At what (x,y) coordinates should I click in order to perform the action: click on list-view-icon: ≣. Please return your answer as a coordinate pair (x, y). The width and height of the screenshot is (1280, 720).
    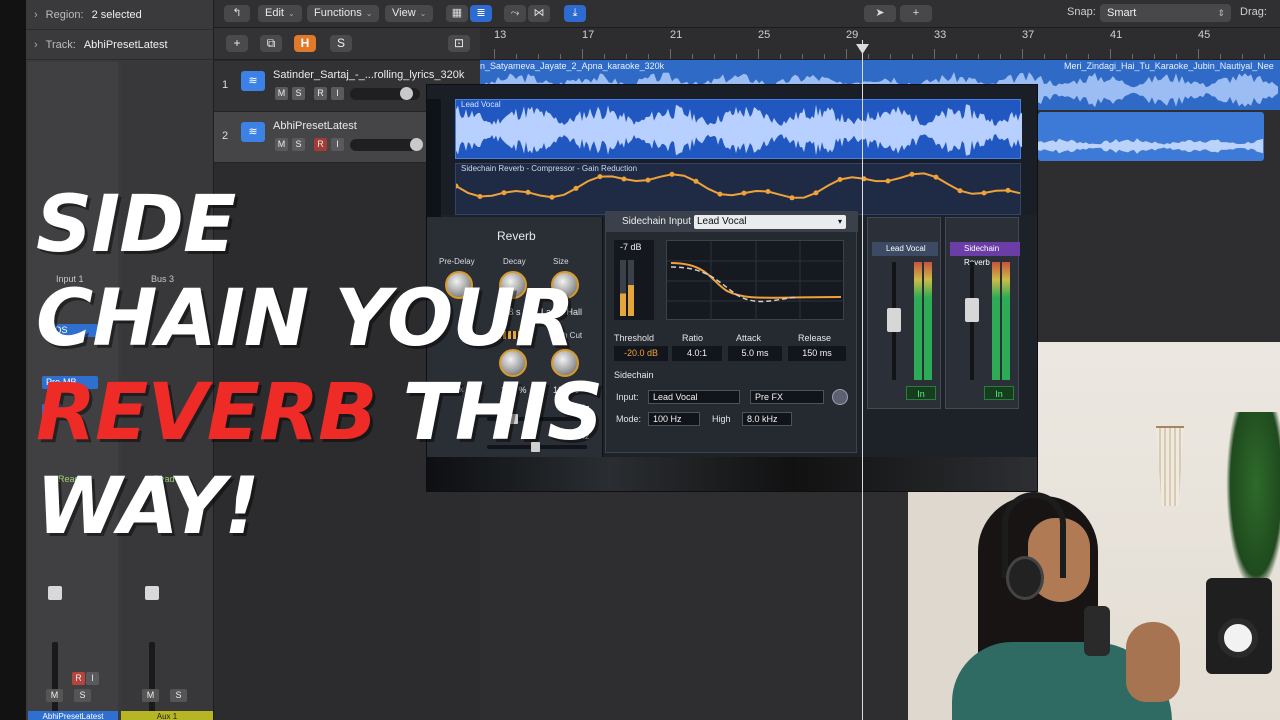
    Looking at the image, I should click on (481, 13).